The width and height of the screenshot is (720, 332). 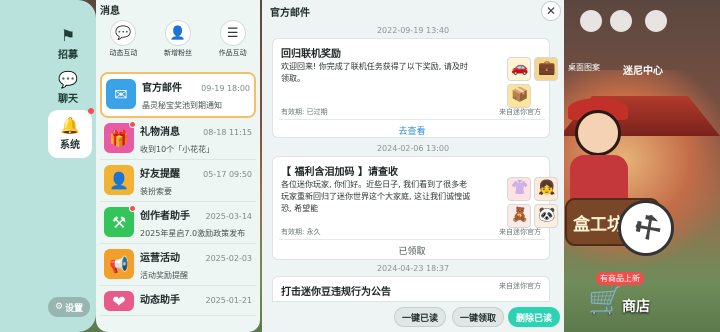 What do you see at coordinates (110, 11) in the screenshot?
I see `message-panel-title: 消息` at bounding box center [110, 11].